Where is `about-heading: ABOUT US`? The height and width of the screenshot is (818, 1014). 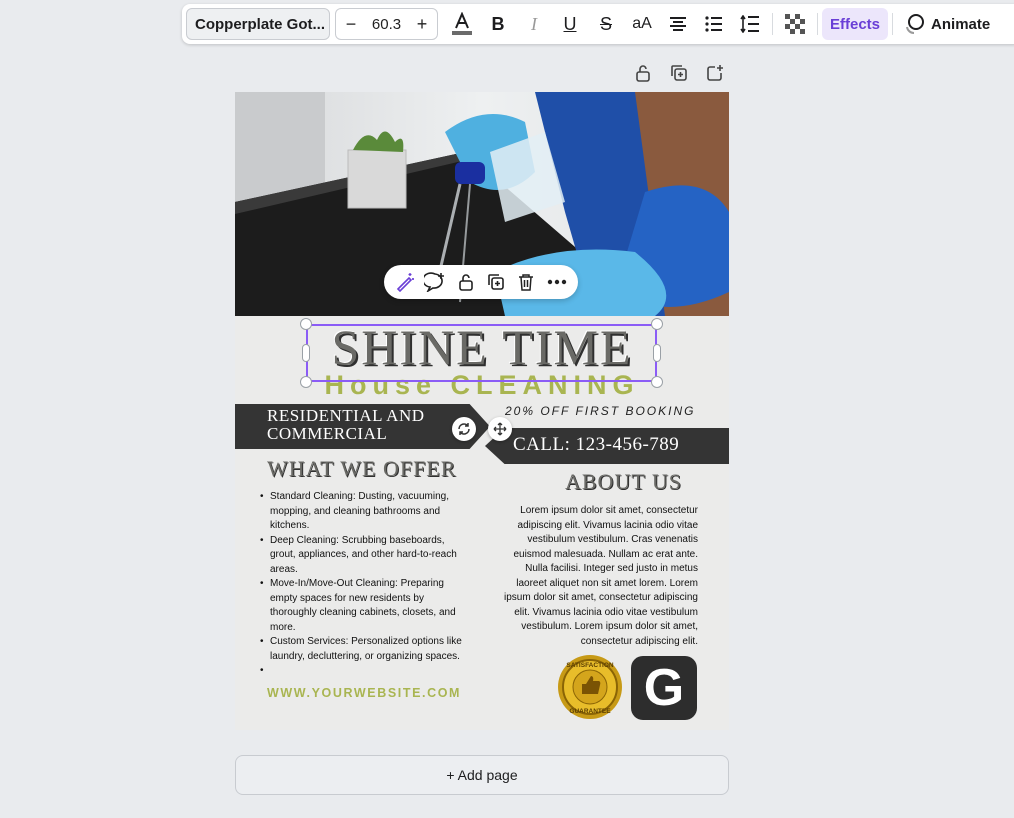
about-heading: ABOUT US is located at coordinates (623, 482).